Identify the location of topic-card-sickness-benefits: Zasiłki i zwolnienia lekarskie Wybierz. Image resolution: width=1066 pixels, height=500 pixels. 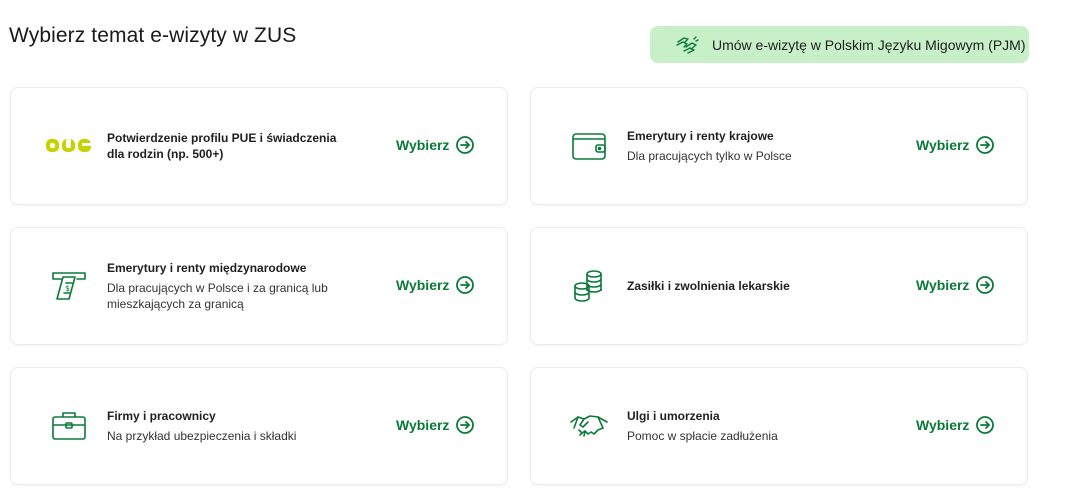
(779, 286).